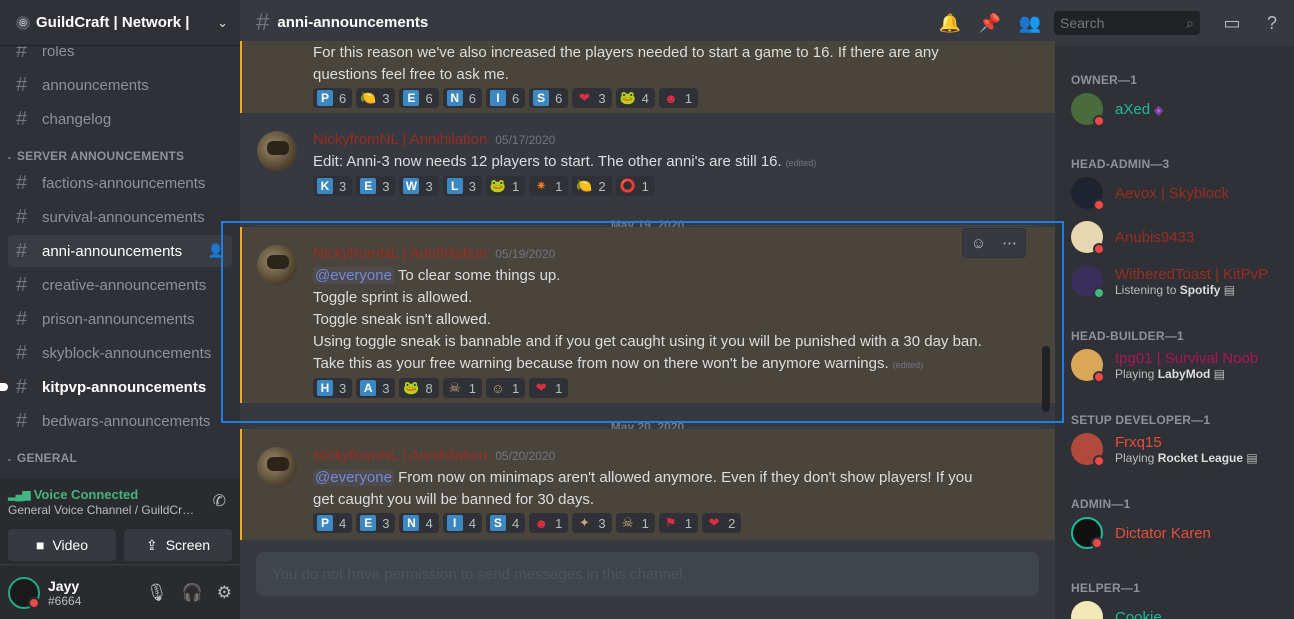  Describe the element at coordinates (333, 388) in the screenshot. I see `reaction-button: H3` at that location.